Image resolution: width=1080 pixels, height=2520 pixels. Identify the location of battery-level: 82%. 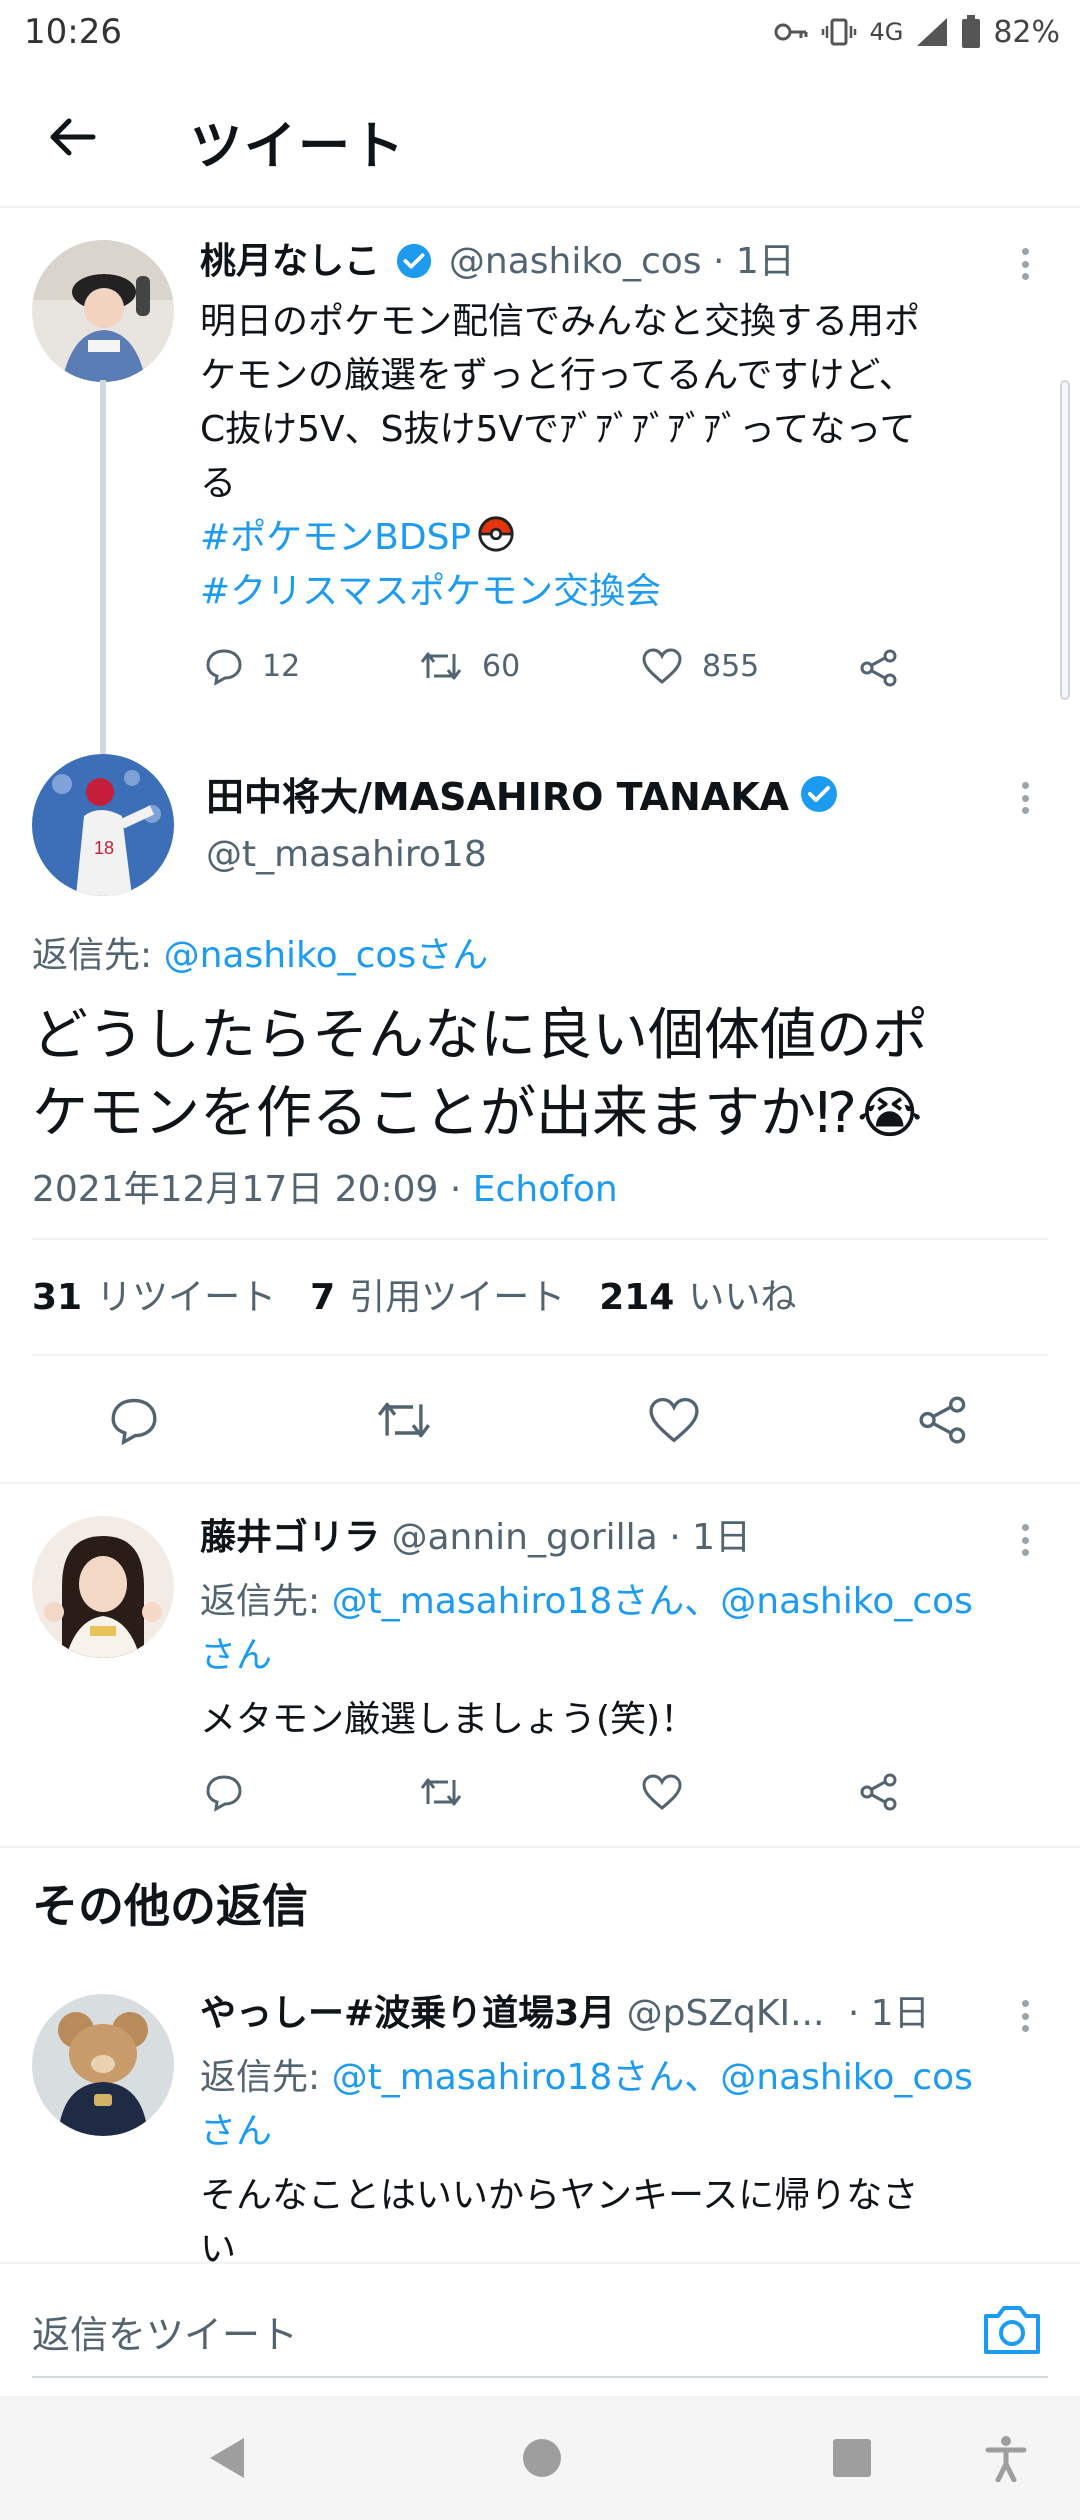
(1026, 32).